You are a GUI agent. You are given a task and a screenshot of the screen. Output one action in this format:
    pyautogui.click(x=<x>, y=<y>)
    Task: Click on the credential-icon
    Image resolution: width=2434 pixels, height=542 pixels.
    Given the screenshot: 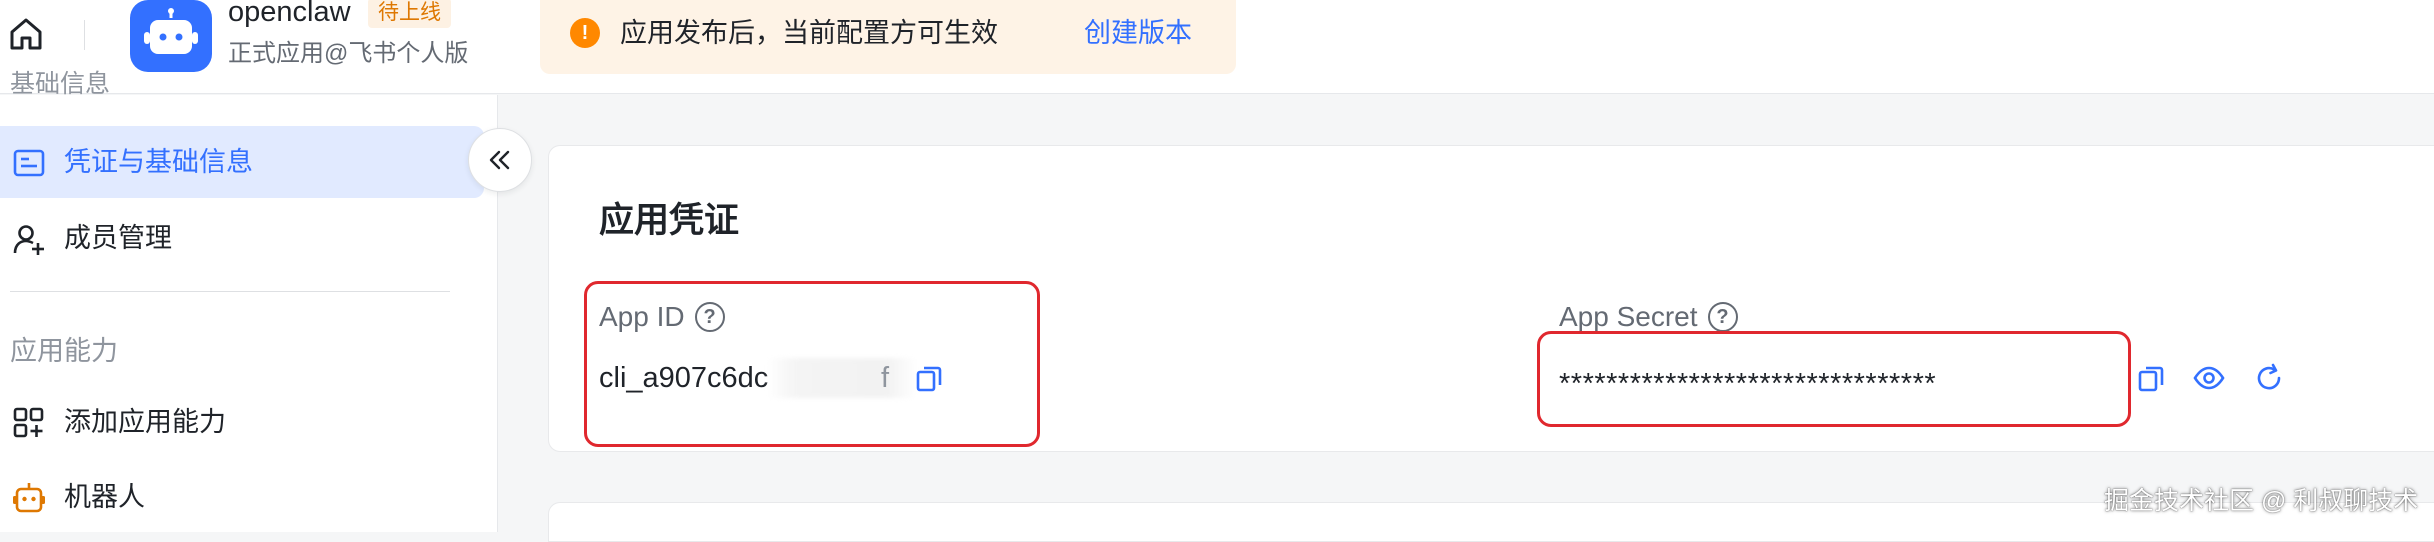 What is the action you would take?
    pyautogui.click(x=29, y=163)
    